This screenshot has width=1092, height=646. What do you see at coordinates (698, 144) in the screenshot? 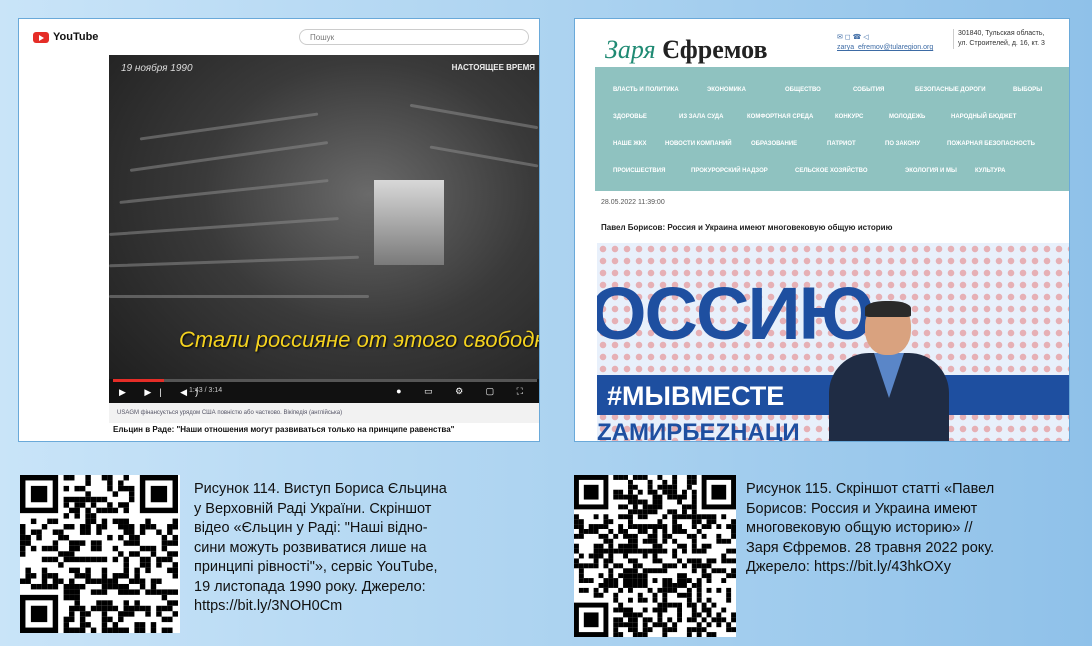
I see `nav-item: НОВОСТИ КОМПАНИЙ` at bounding box center [698, 144].